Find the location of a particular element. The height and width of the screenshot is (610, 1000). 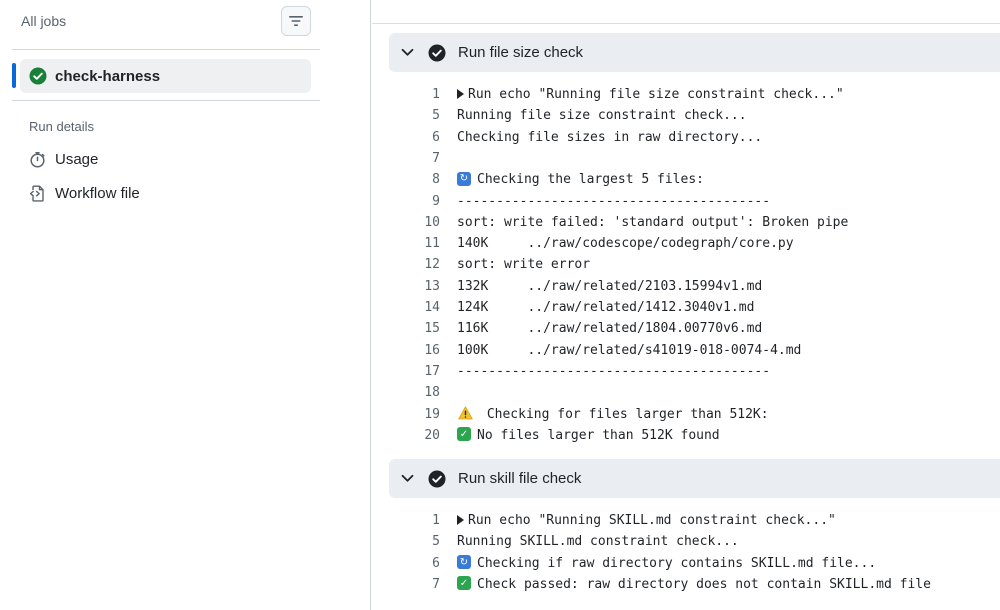

log-text: 140K ../raw/codescope/codegraph/core.py is located at coordinates (625, 244).